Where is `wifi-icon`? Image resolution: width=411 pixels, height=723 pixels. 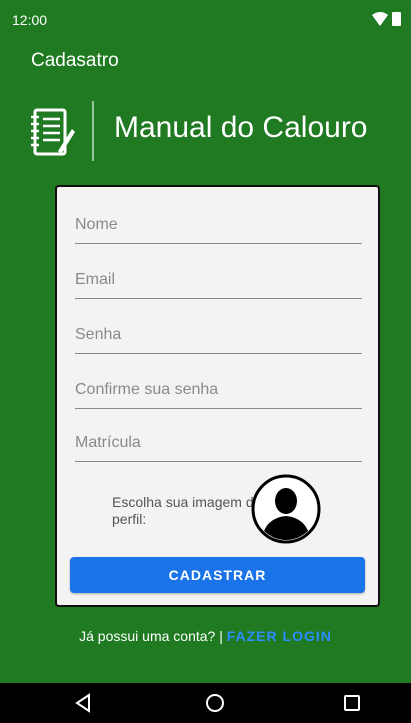 wifi-icon is located at coordinates (380, 19).